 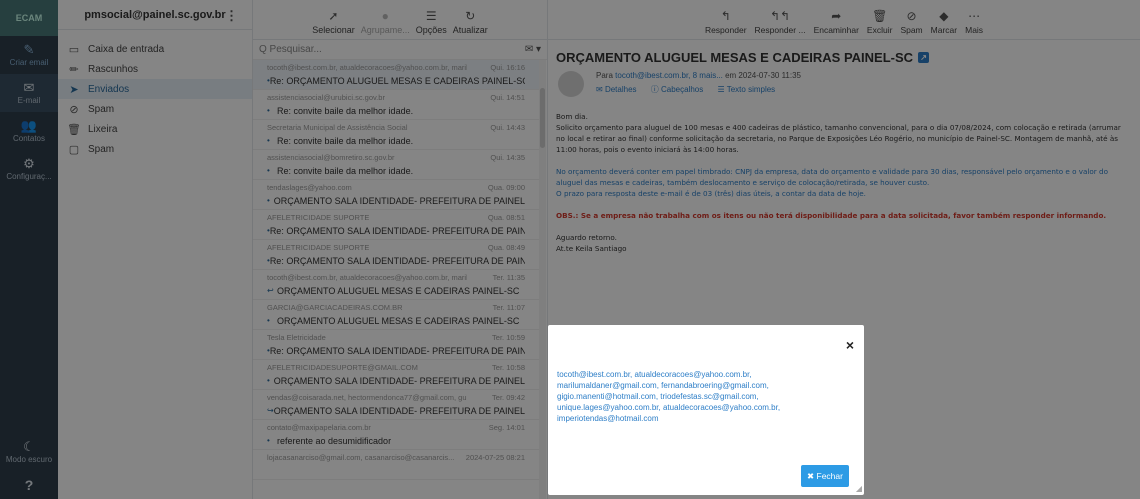 What do you see at coordinates (825, 476) in the screenshot?
I see `close-button: ✖ Fechar` at bounding box center [825, 476].